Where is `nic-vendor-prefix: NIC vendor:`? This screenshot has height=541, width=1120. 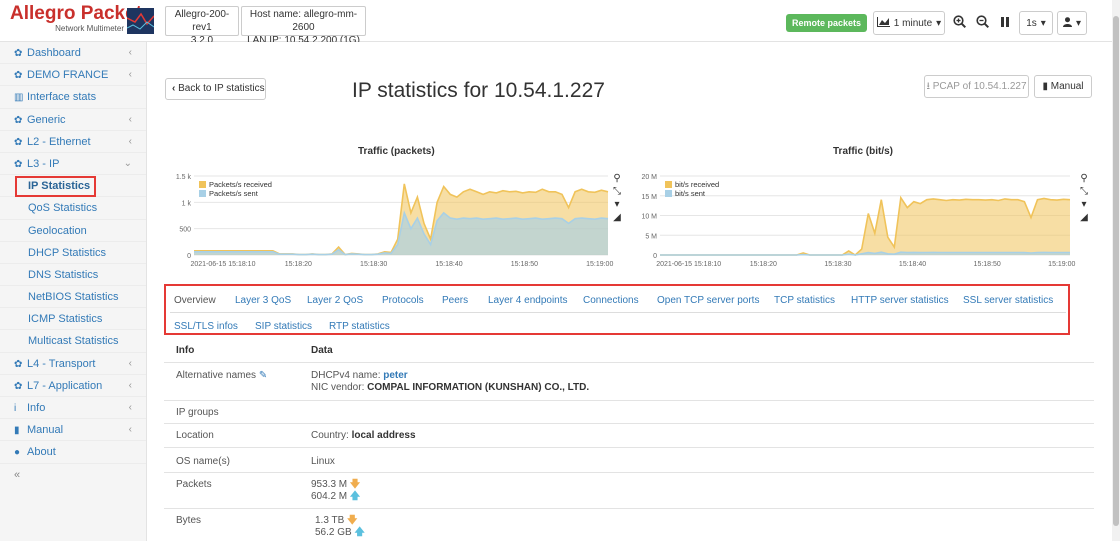 nic-vendor-prefix: NIC vendor: is located at coordinates (339, 387).